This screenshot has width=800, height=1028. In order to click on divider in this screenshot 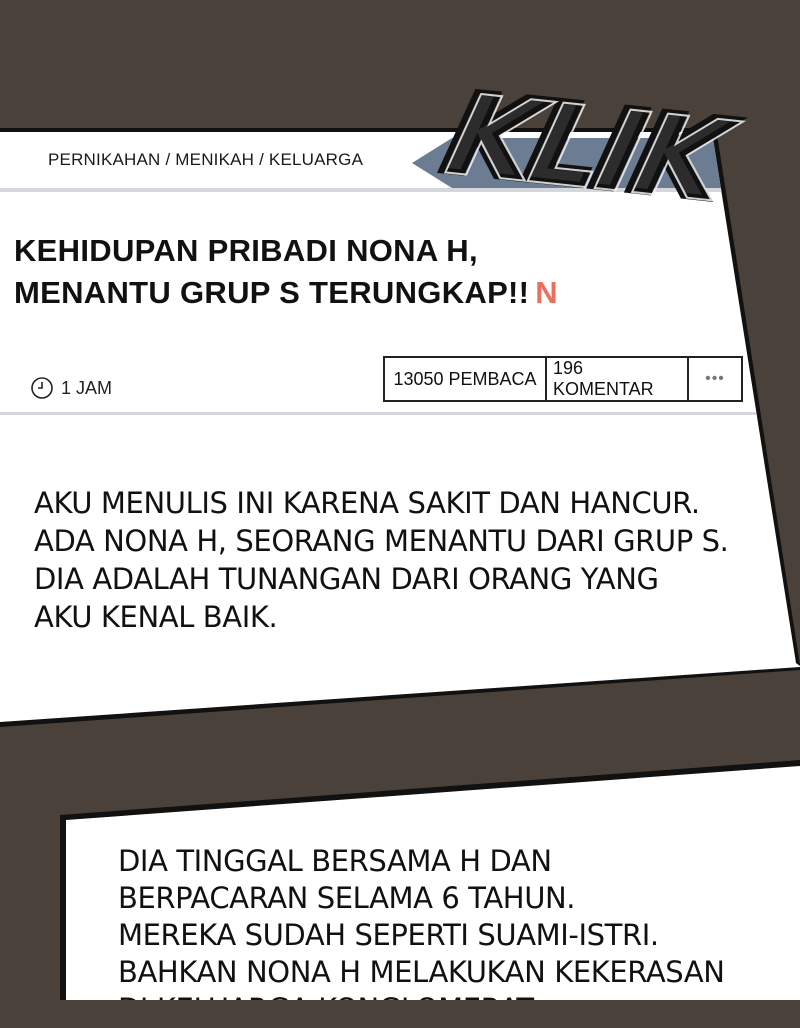, I will do `click(386, 413)`.